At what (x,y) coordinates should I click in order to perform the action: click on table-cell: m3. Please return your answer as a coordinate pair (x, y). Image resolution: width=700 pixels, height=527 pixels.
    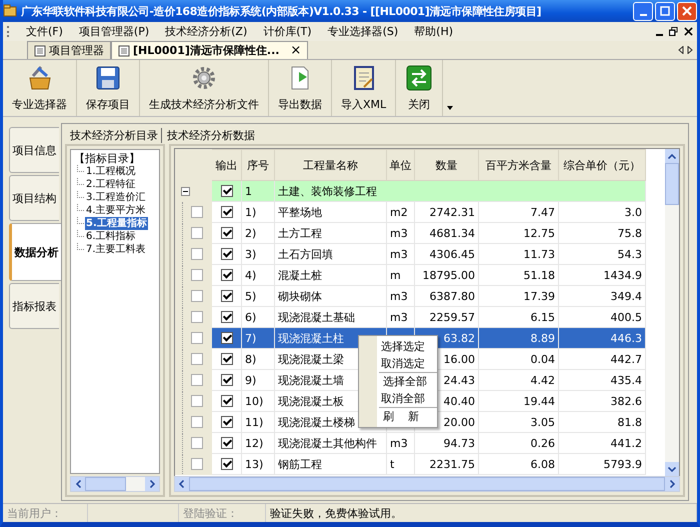
    Looking at the image, I should click on (399, 233).